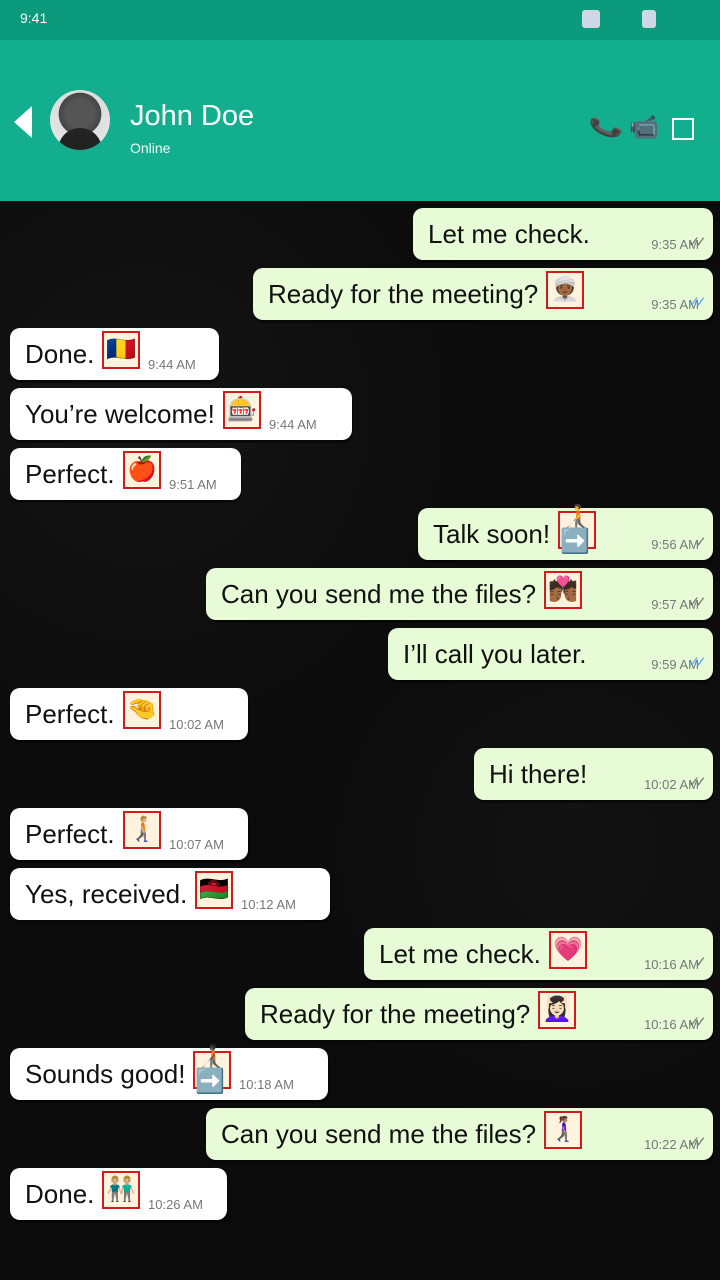  I want to click on menu-icon, so click(683, 129).